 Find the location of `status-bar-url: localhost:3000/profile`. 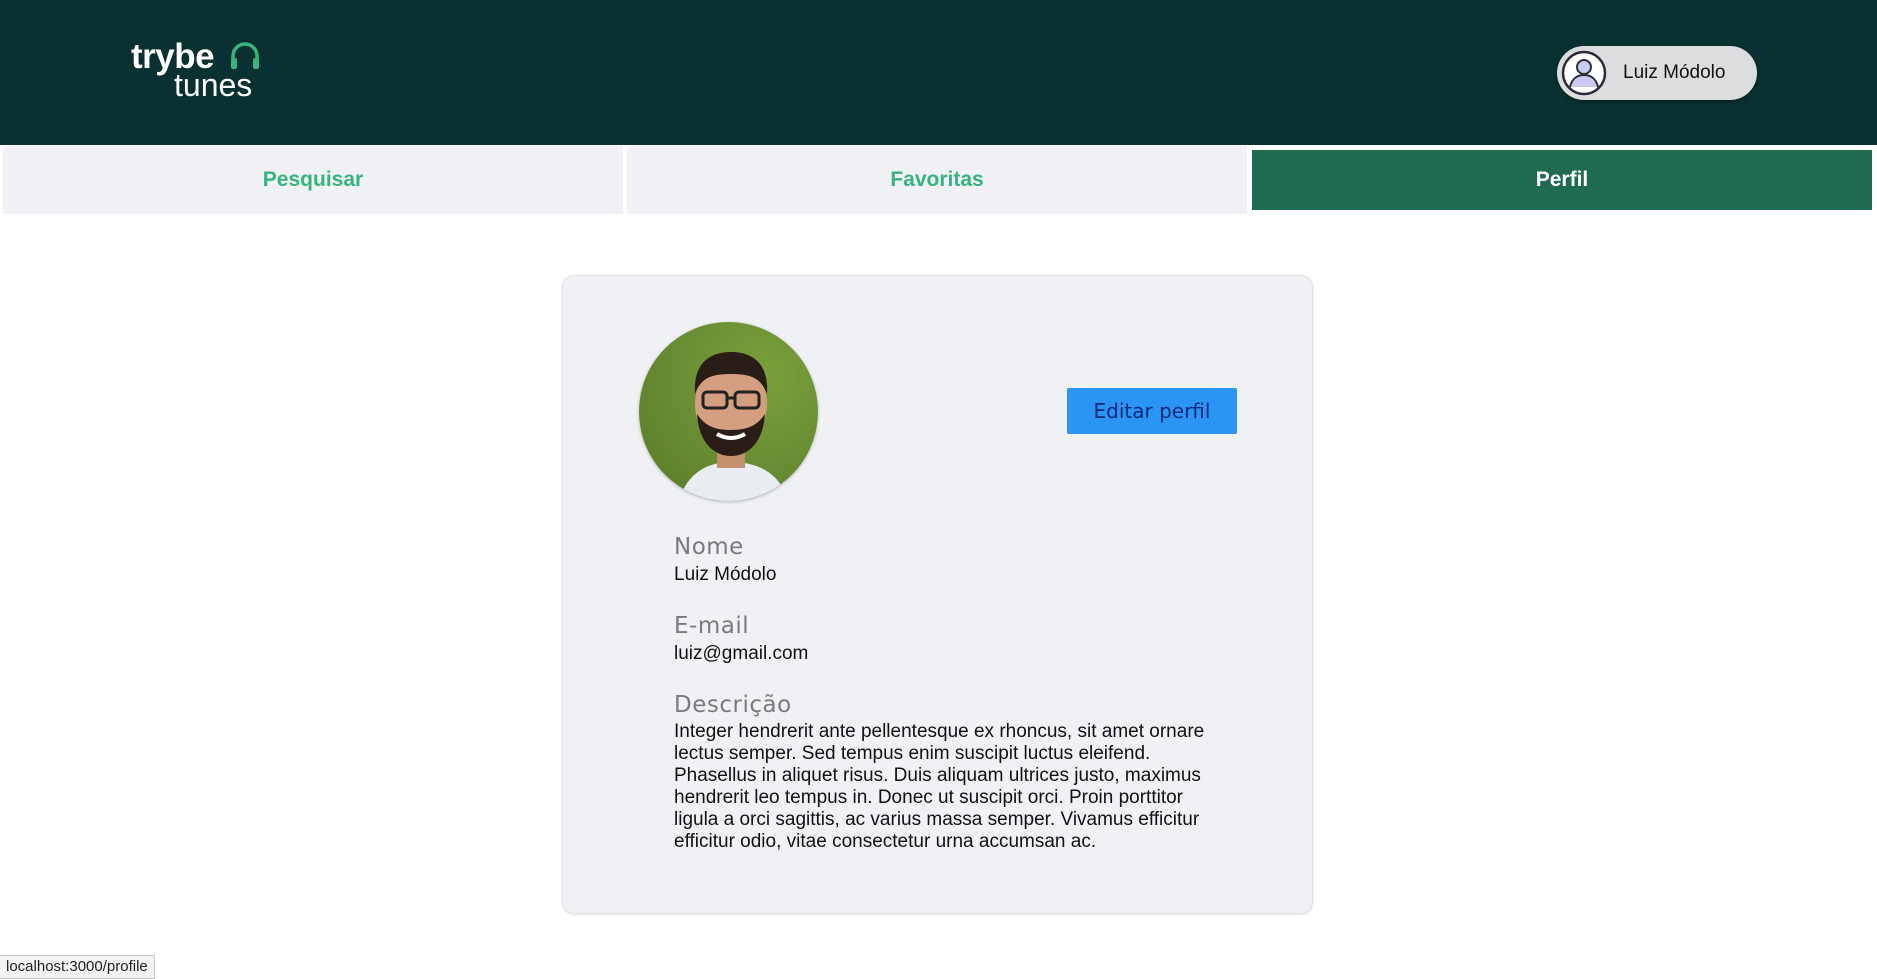

status-bar-url: localhost:3000/profile is located at coordinates (77, 967).